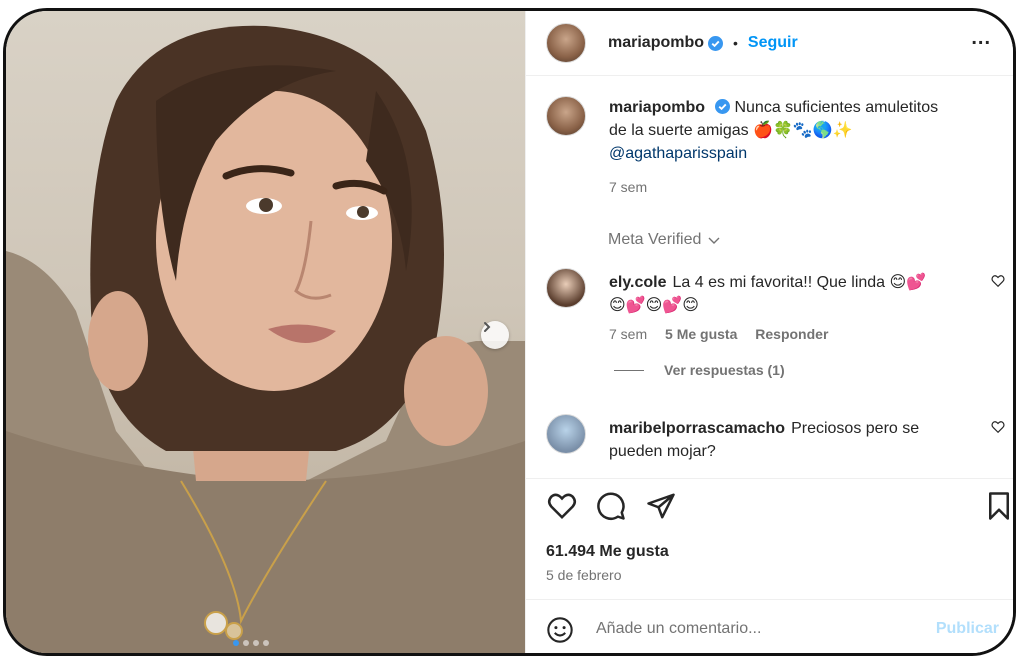 Image resolution: width=1024 pixels, height=663 pixels. Describe the element at coordinates (628, 334) in the screenshot. I see `comment-time: 7 sem` at that location.